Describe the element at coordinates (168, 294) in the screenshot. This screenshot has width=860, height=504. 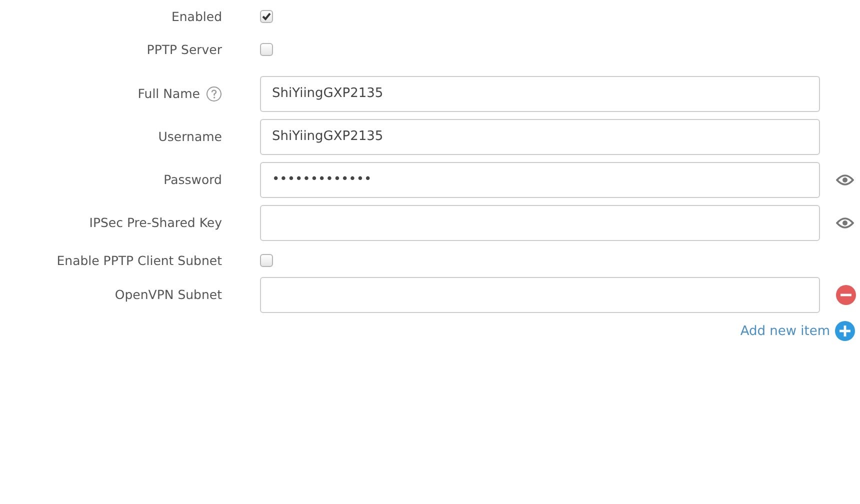
I see `field-label: OpenVPN Subnet` at that location.